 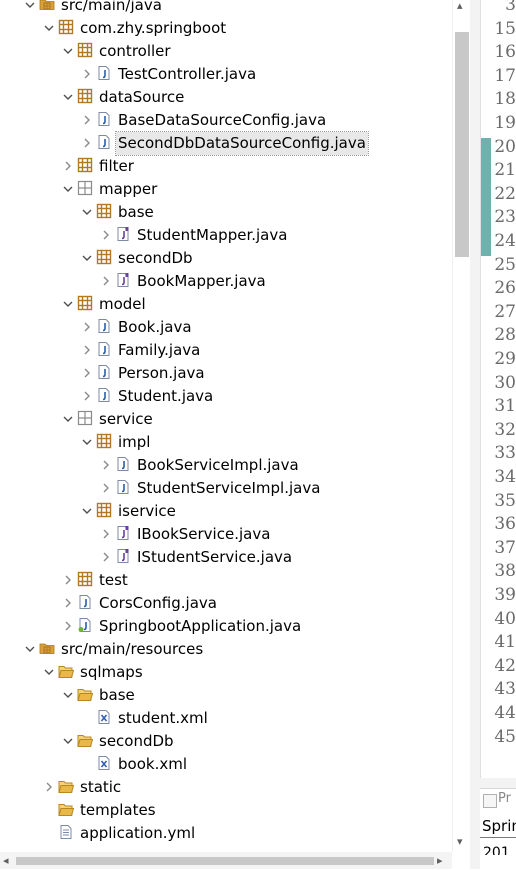 What do you see at coordinates (226, 189) in the screenshot?
I see `tree-item-mapper: mapper` at bounding box center [226, 189].